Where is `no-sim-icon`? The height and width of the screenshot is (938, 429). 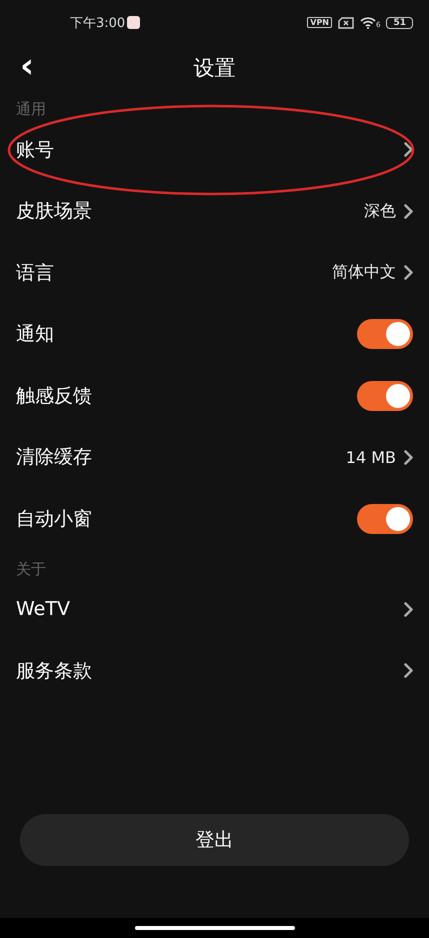 no-sim-icon is located at coordinates (346, 22).